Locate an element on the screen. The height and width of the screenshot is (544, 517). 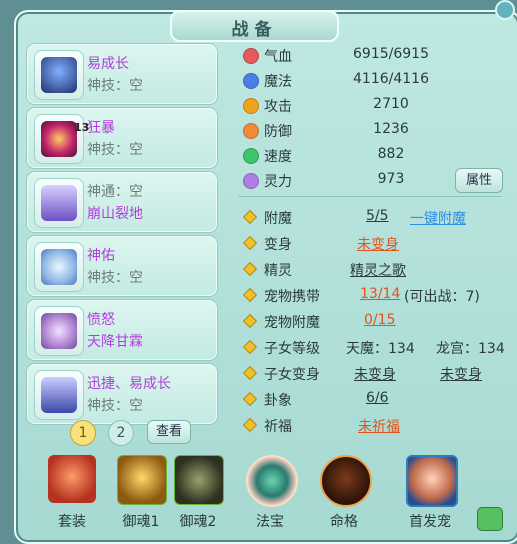
row-enchant: 附魔 5/5 一键附魔 is located at coordinates (373, 218).